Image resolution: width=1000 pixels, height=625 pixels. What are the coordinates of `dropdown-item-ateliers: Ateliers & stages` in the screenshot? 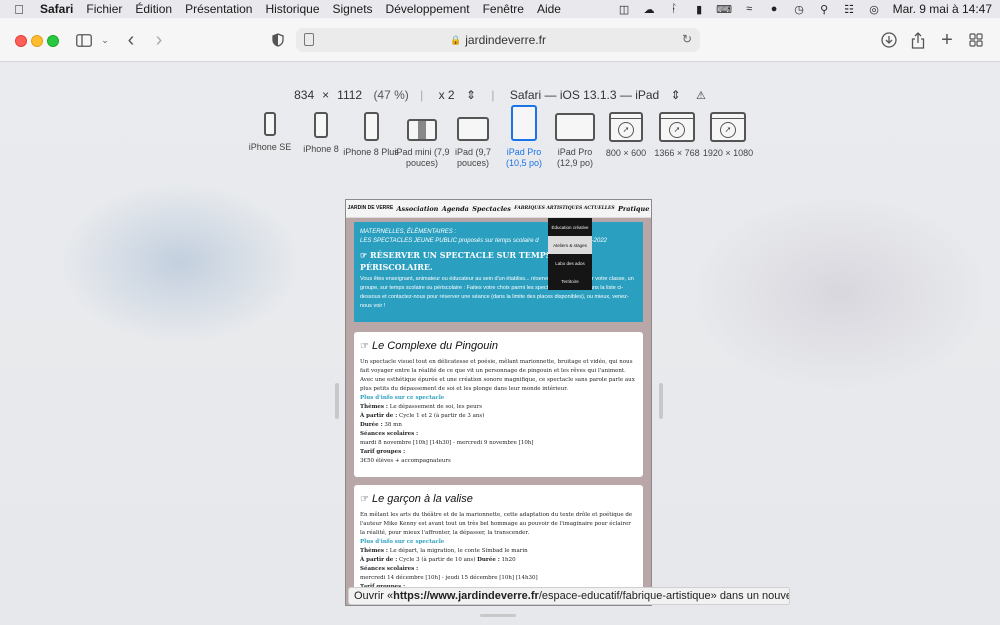 It's located at (570, 245).